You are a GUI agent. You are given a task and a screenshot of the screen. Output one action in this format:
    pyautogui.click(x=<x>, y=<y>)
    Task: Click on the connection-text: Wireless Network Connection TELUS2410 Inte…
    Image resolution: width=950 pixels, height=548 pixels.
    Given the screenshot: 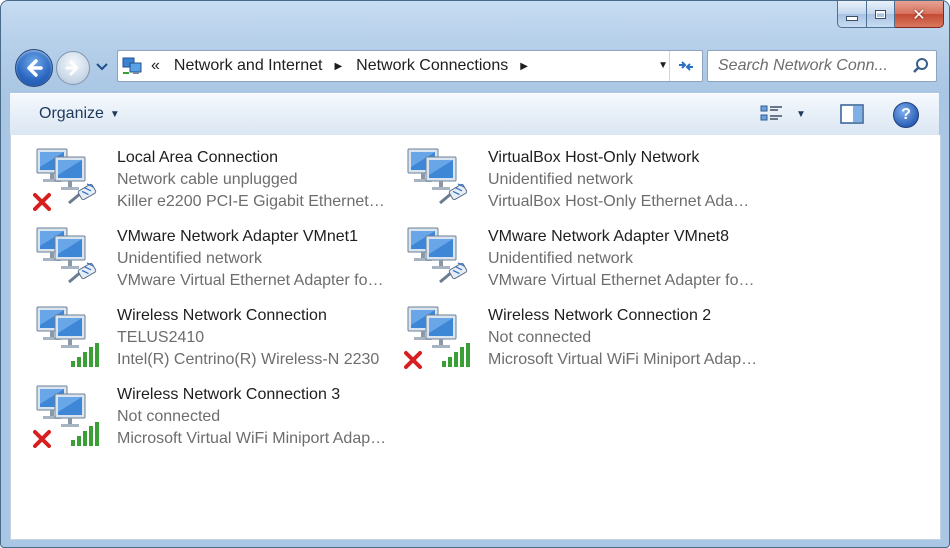 What is the action you would take?
    pyautogui.click(x=252, y=338)
    